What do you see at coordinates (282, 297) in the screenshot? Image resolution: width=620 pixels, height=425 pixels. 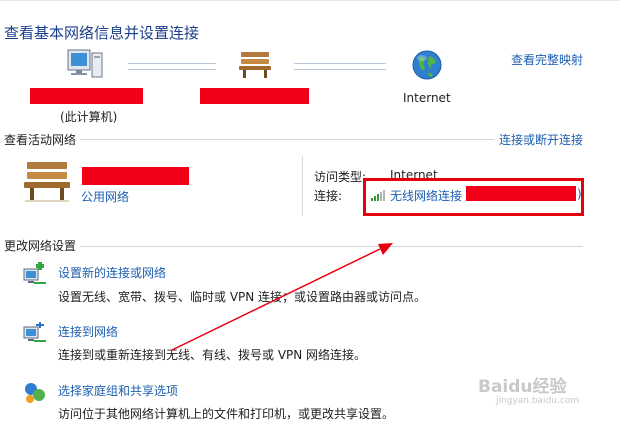 I see `annotation-arrow` at bounding box center [282, 297].